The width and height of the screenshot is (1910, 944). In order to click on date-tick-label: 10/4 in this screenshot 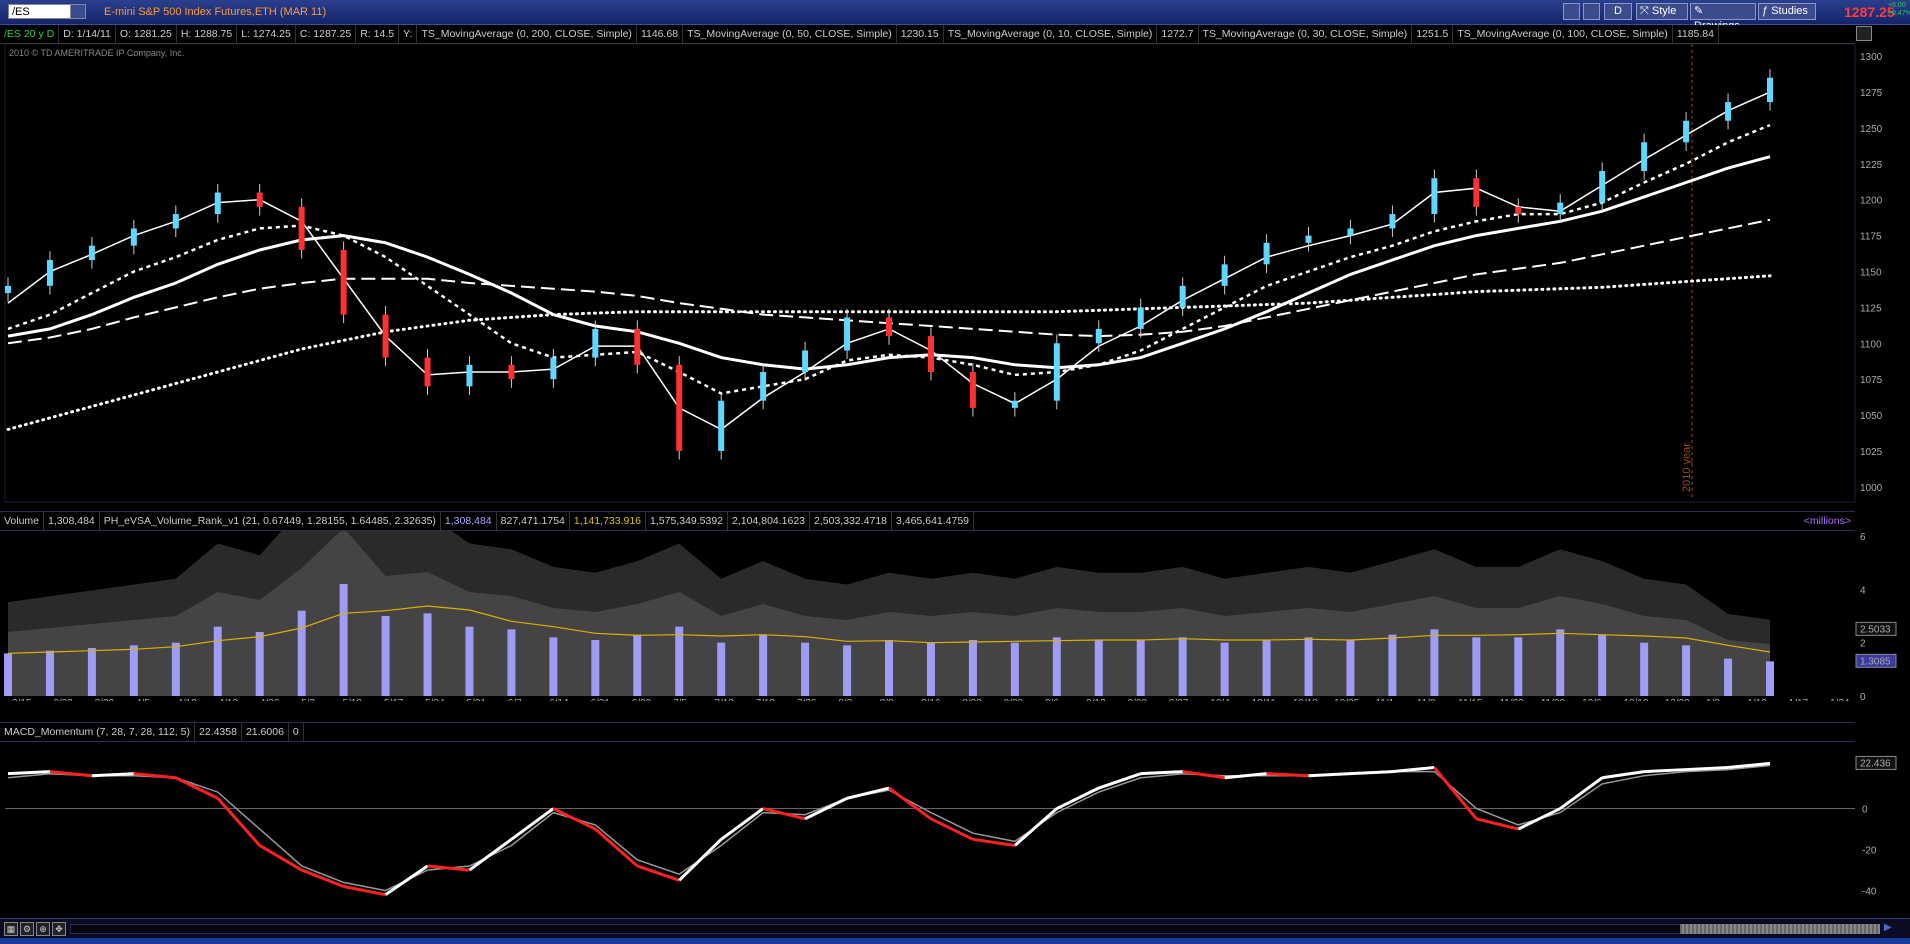, I will do `click(1220, 699)`.